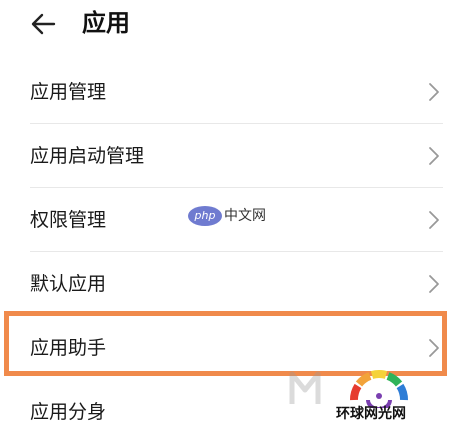  What do you see at coordinates (228, 25) in the screenshot?
I see `header-bar: 应用` at bounding box center [228, 25].